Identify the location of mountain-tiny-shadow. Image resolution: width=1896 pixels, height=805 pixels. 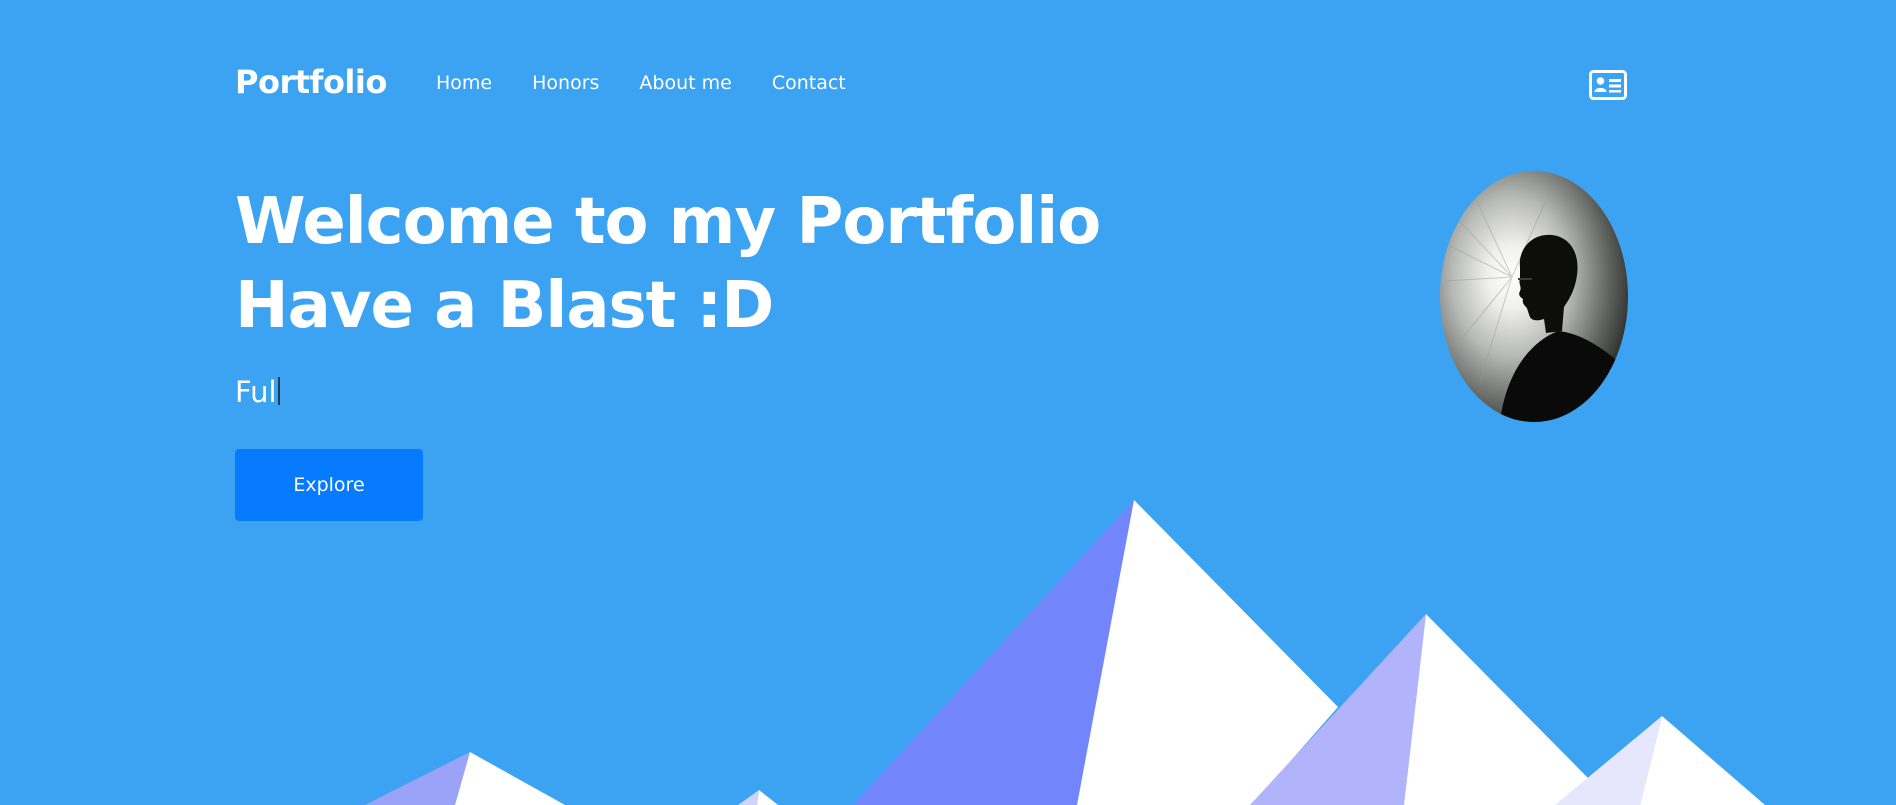
(748, 797).